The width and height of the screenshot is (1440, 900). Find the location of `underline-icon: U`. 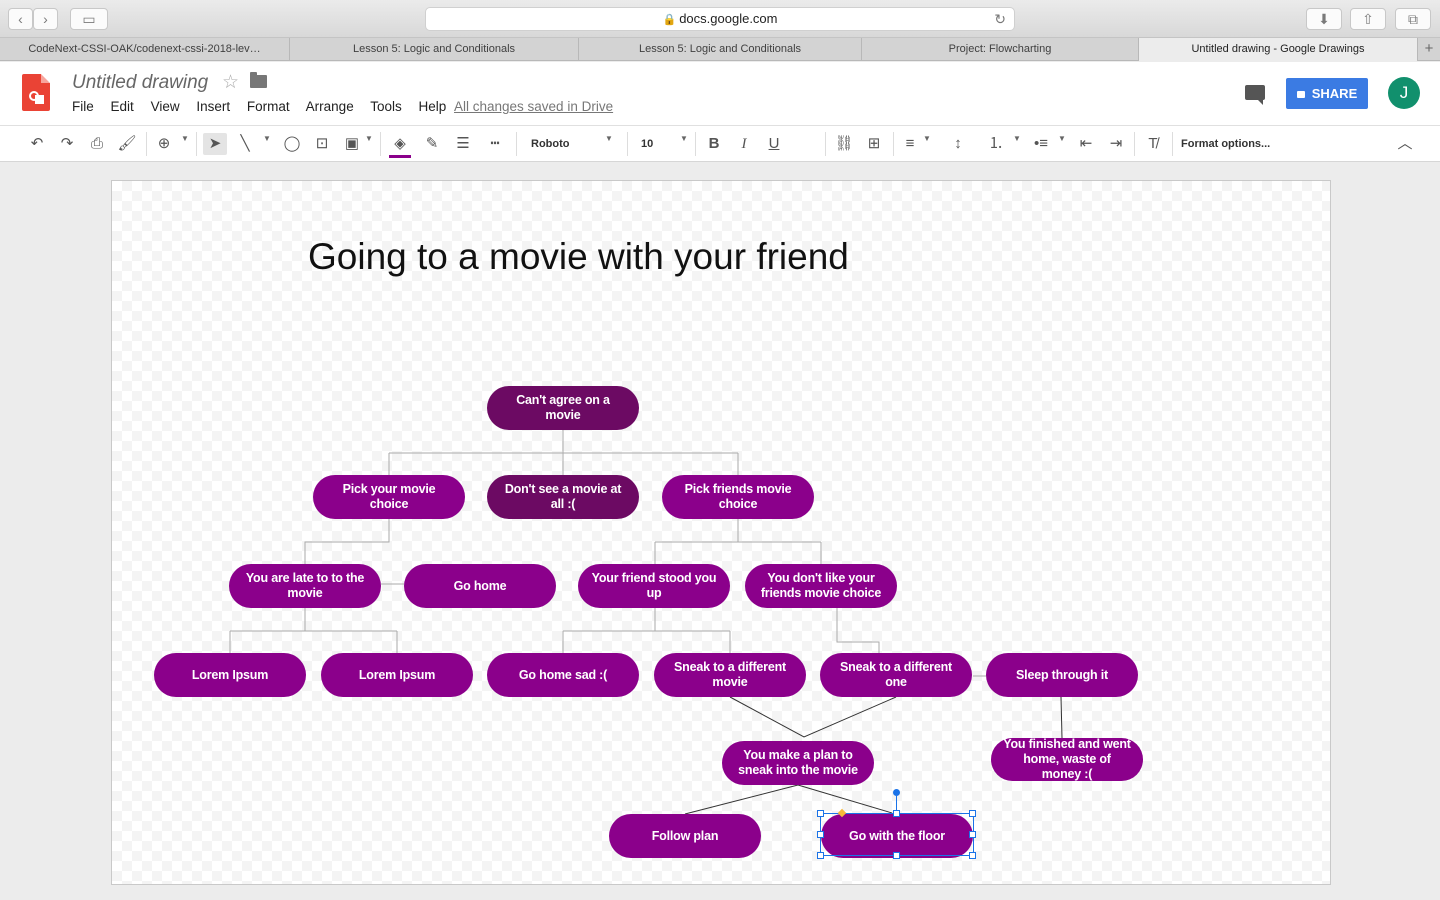

underline-icon: U is located at coordinates (774, 144).